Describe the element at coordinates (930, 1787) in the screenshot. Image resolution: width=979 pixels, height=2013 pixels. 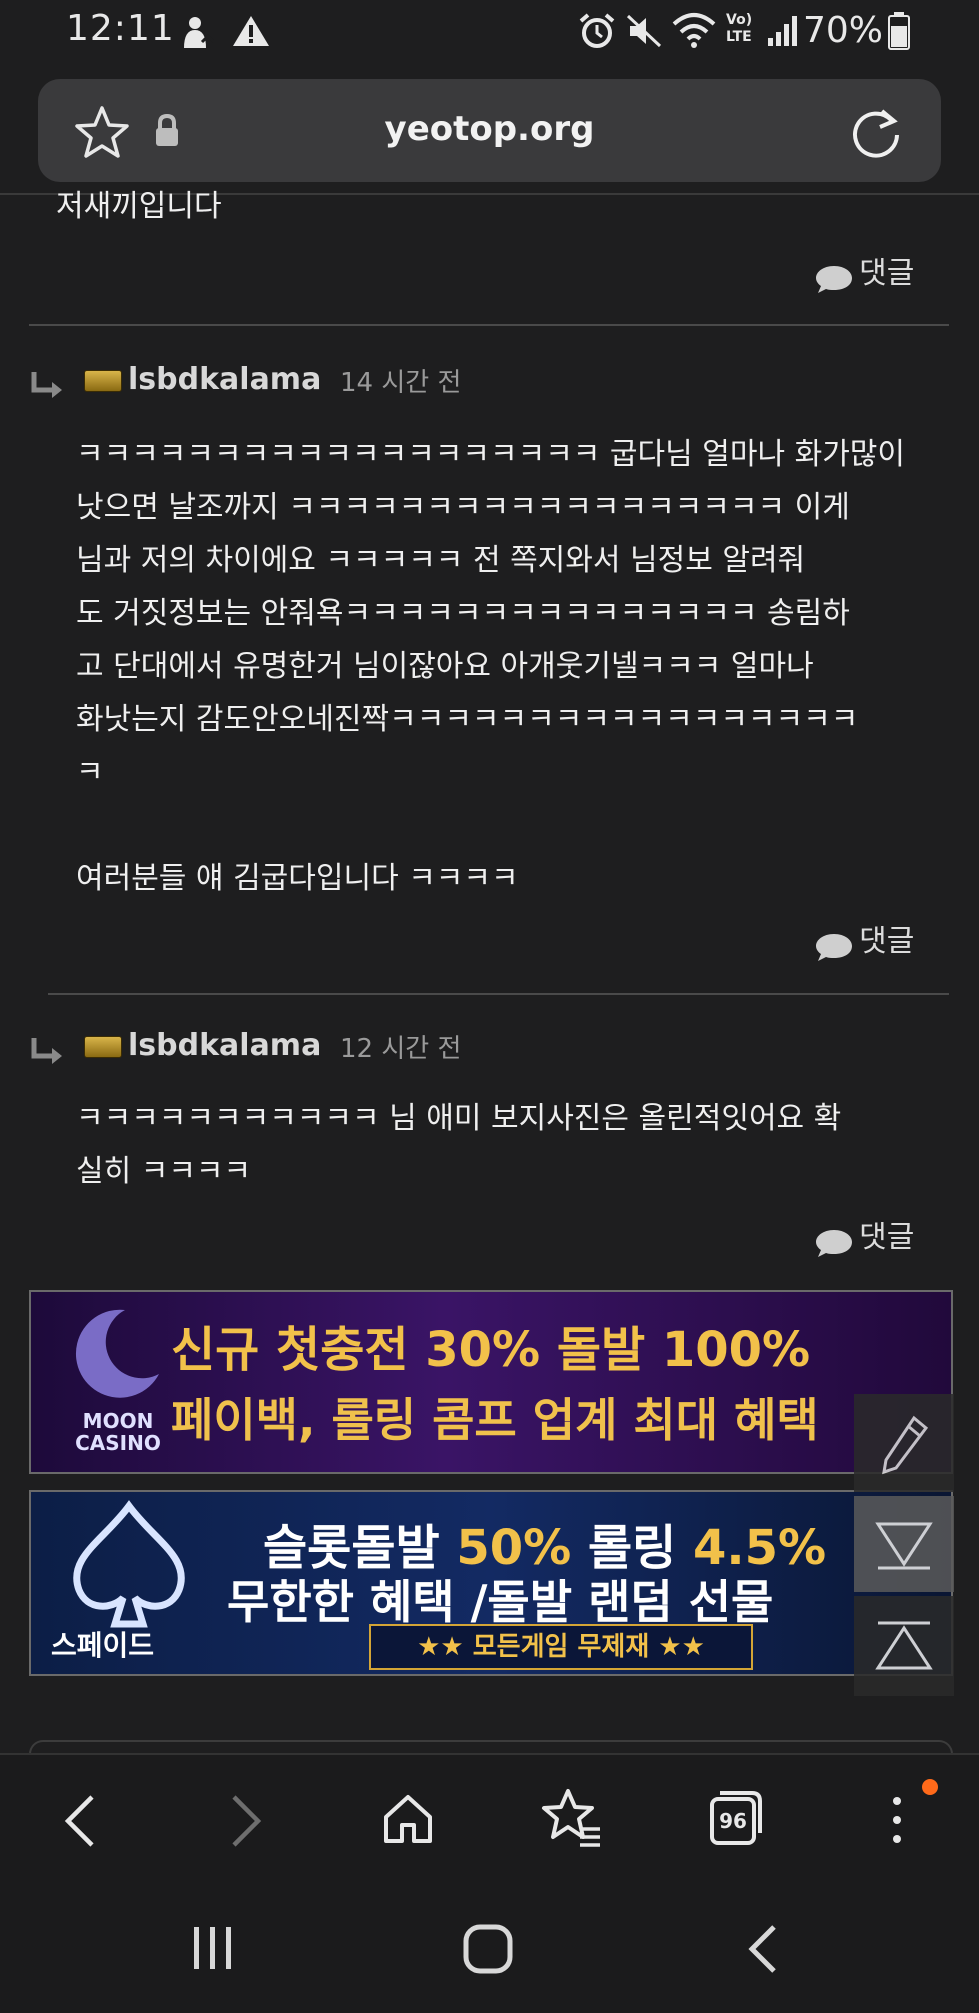
I see `notification-dot` at that location.